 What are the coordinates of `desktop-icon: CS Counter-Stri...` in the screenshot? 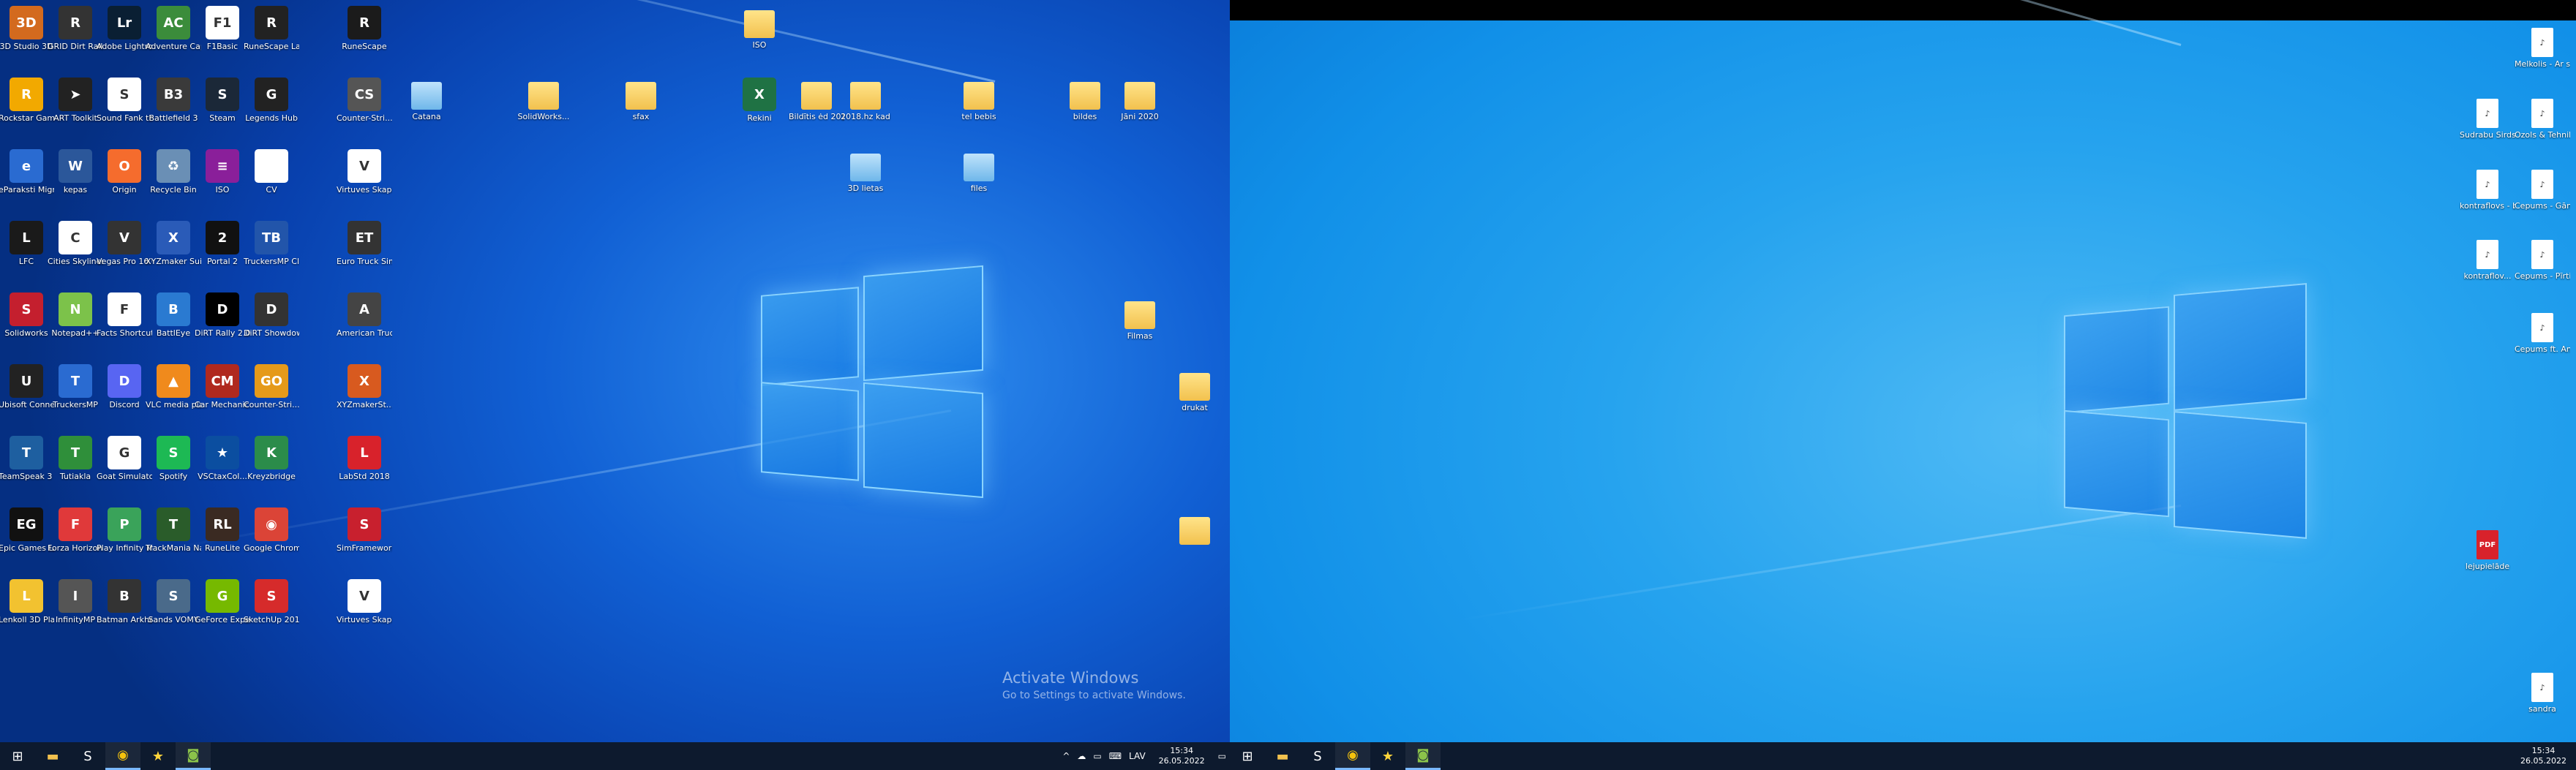 It's located at (365, 106).